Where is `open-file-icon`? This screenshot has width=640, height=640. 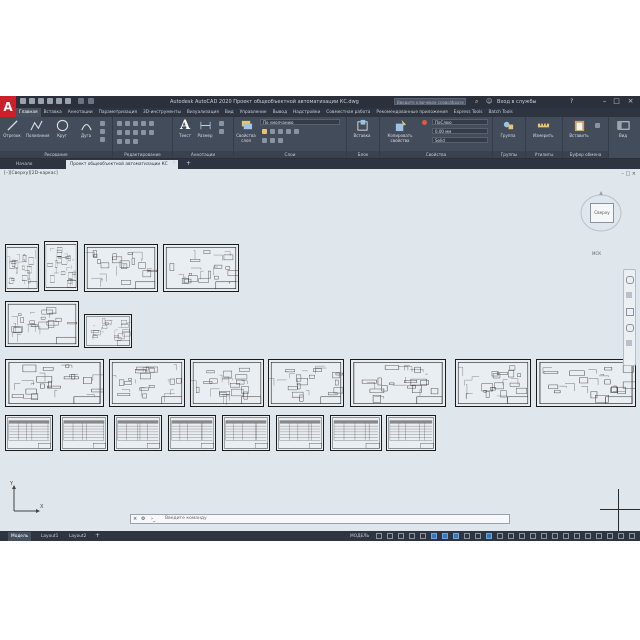 open-file-icon is located at coordinates (32, 101).